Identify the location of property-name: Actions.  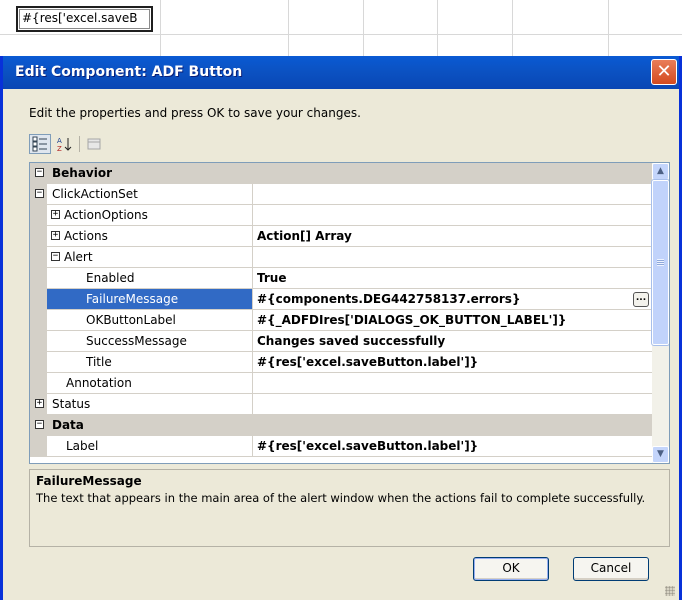
(86, 236).